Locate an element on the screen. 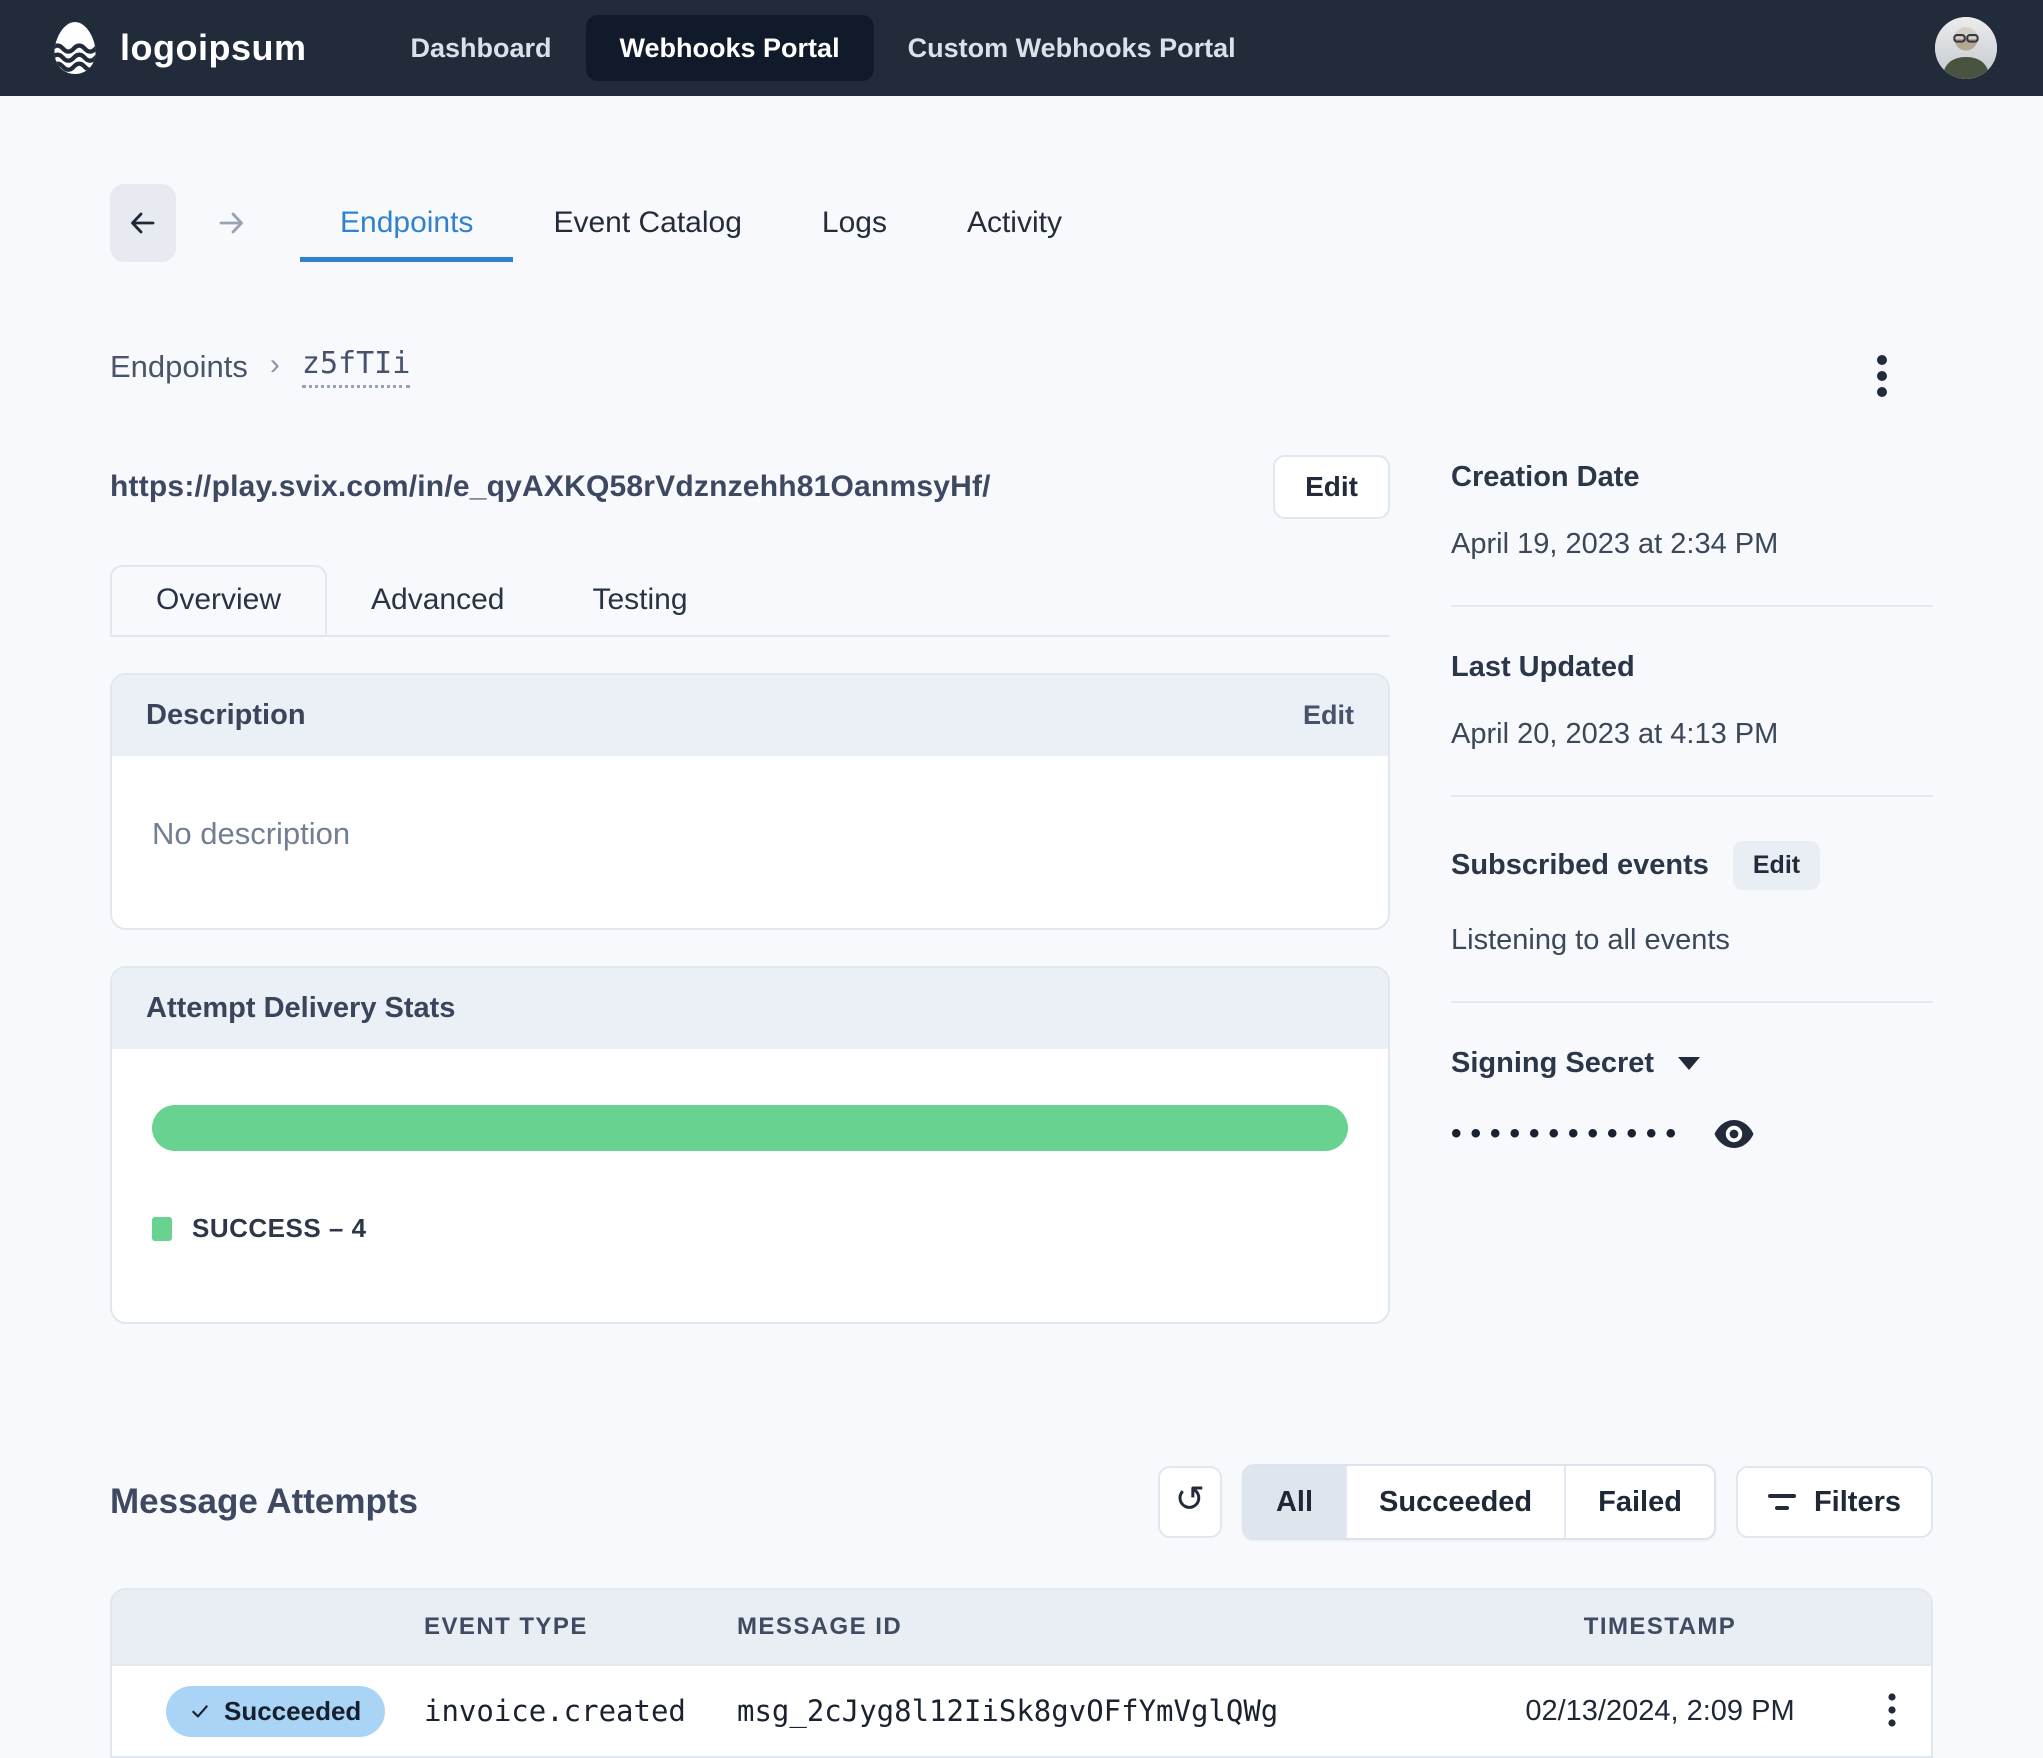 This screenshot has width=2043, height=1758. detail-tab-bar: Overview Advanced Testing is located at coordinates (750, 601).